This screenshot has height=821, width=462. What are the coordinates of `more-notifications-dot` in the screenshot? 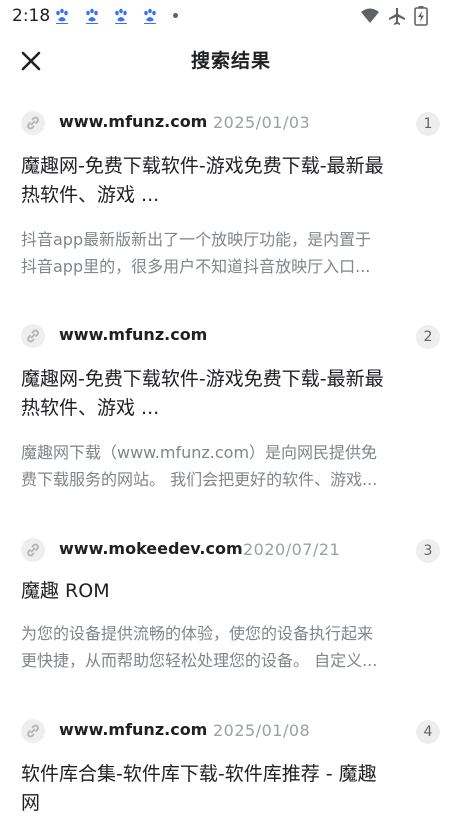 It's located at (175, 15).